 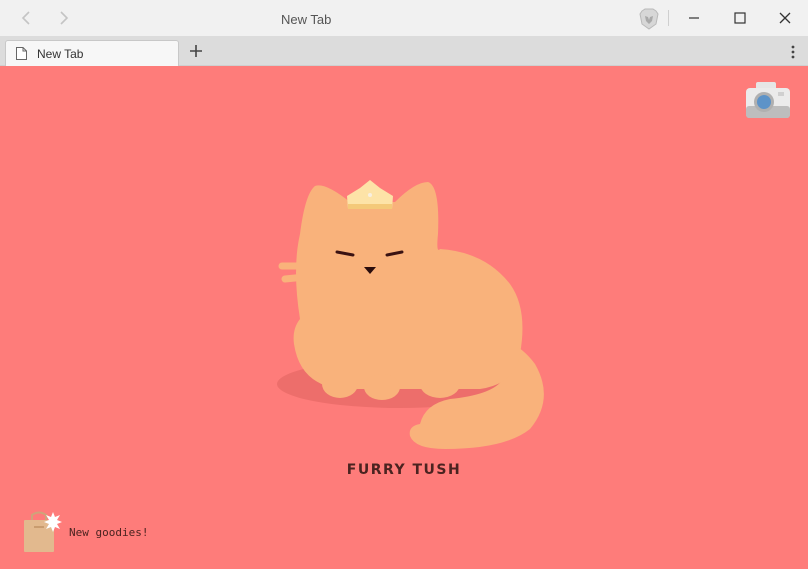 I want to click on camera-icon, so click(x=768, y=100).